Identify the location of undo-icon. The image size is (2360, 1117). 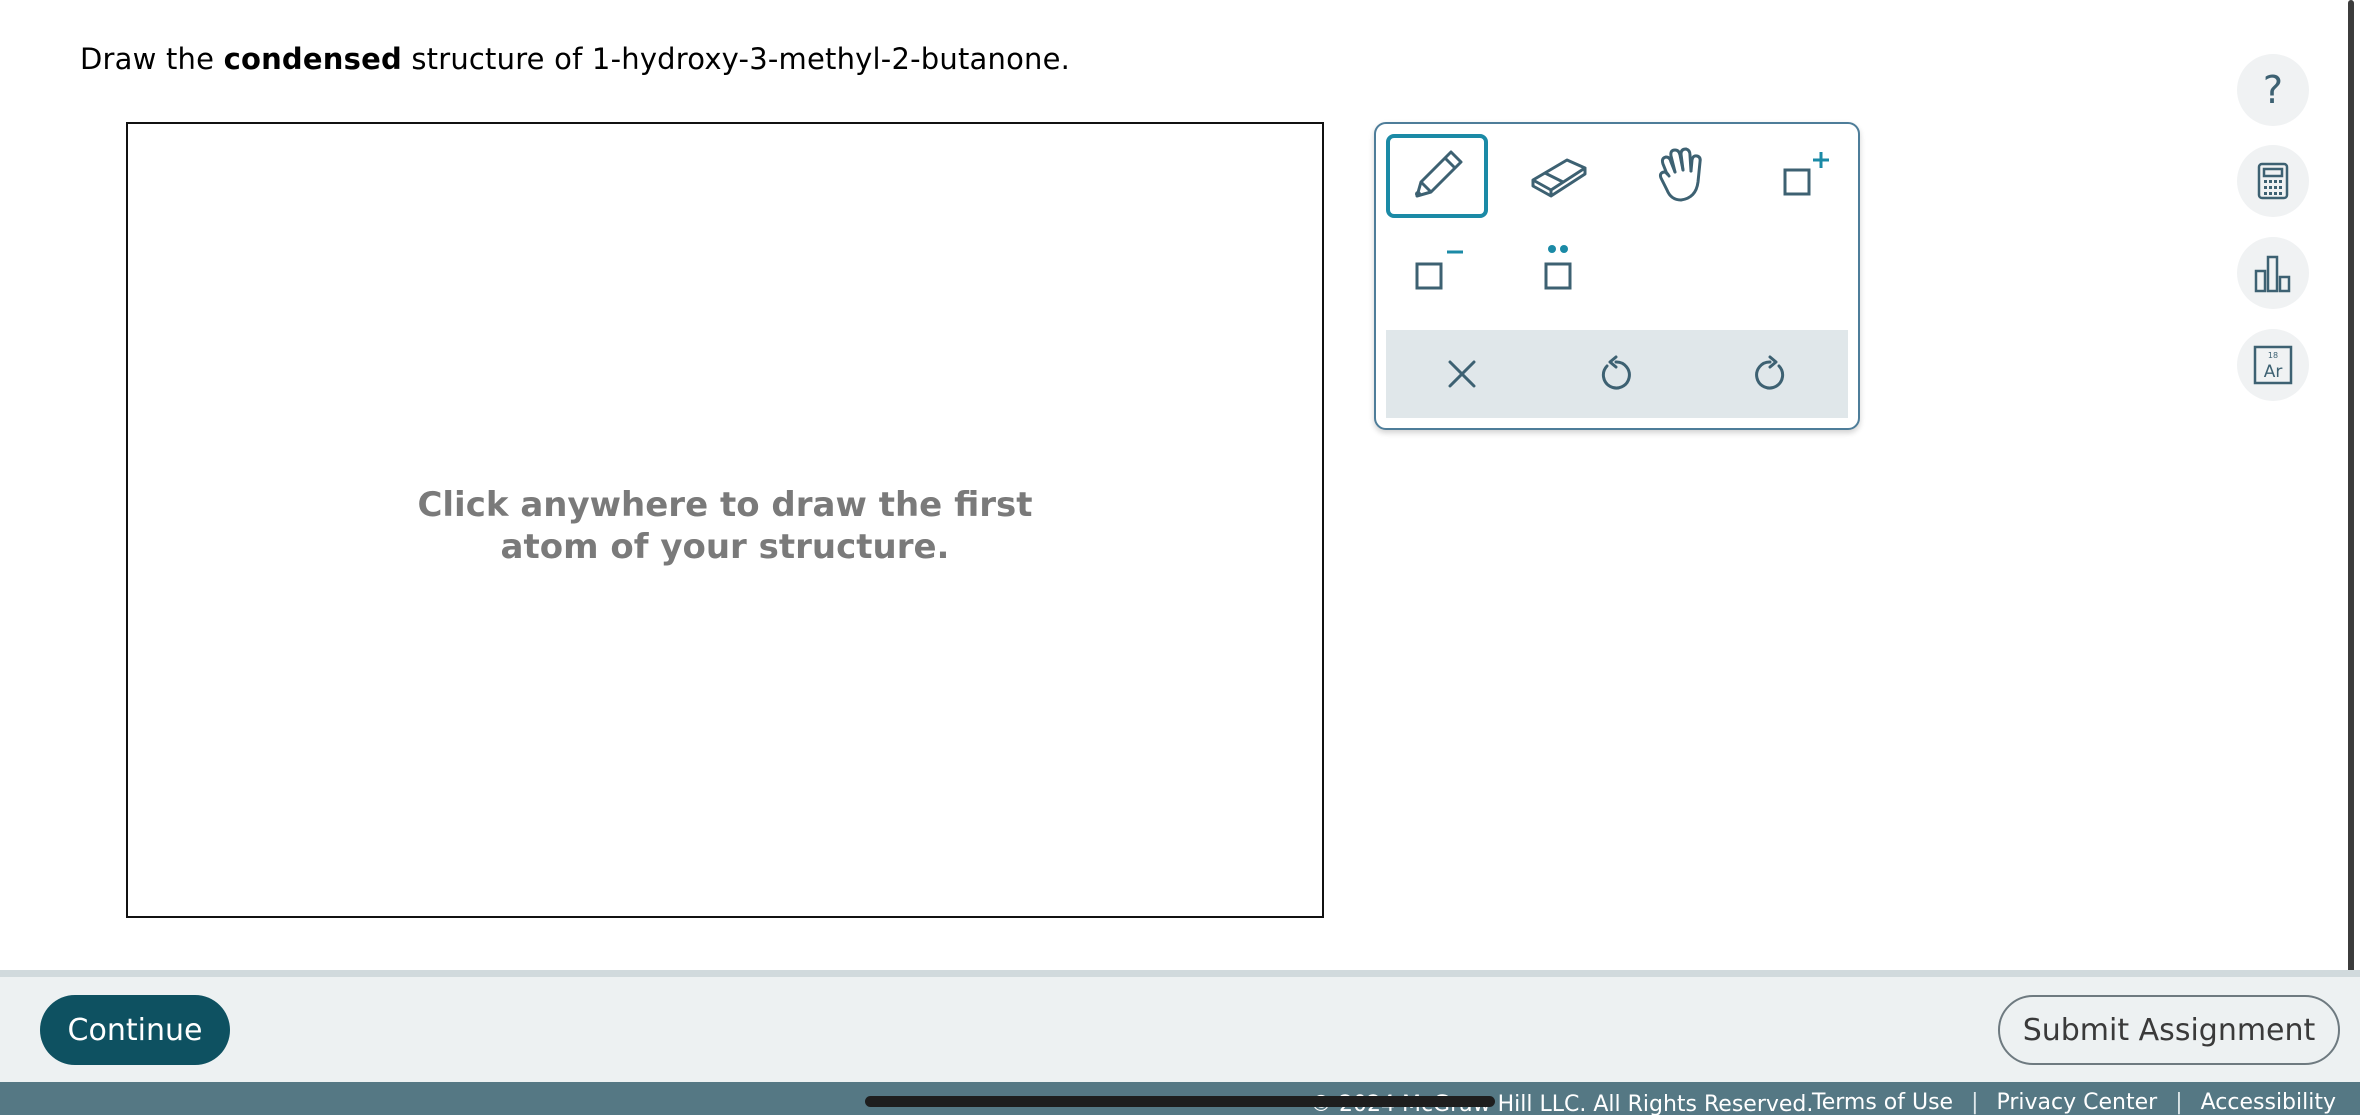
(1616, 372).